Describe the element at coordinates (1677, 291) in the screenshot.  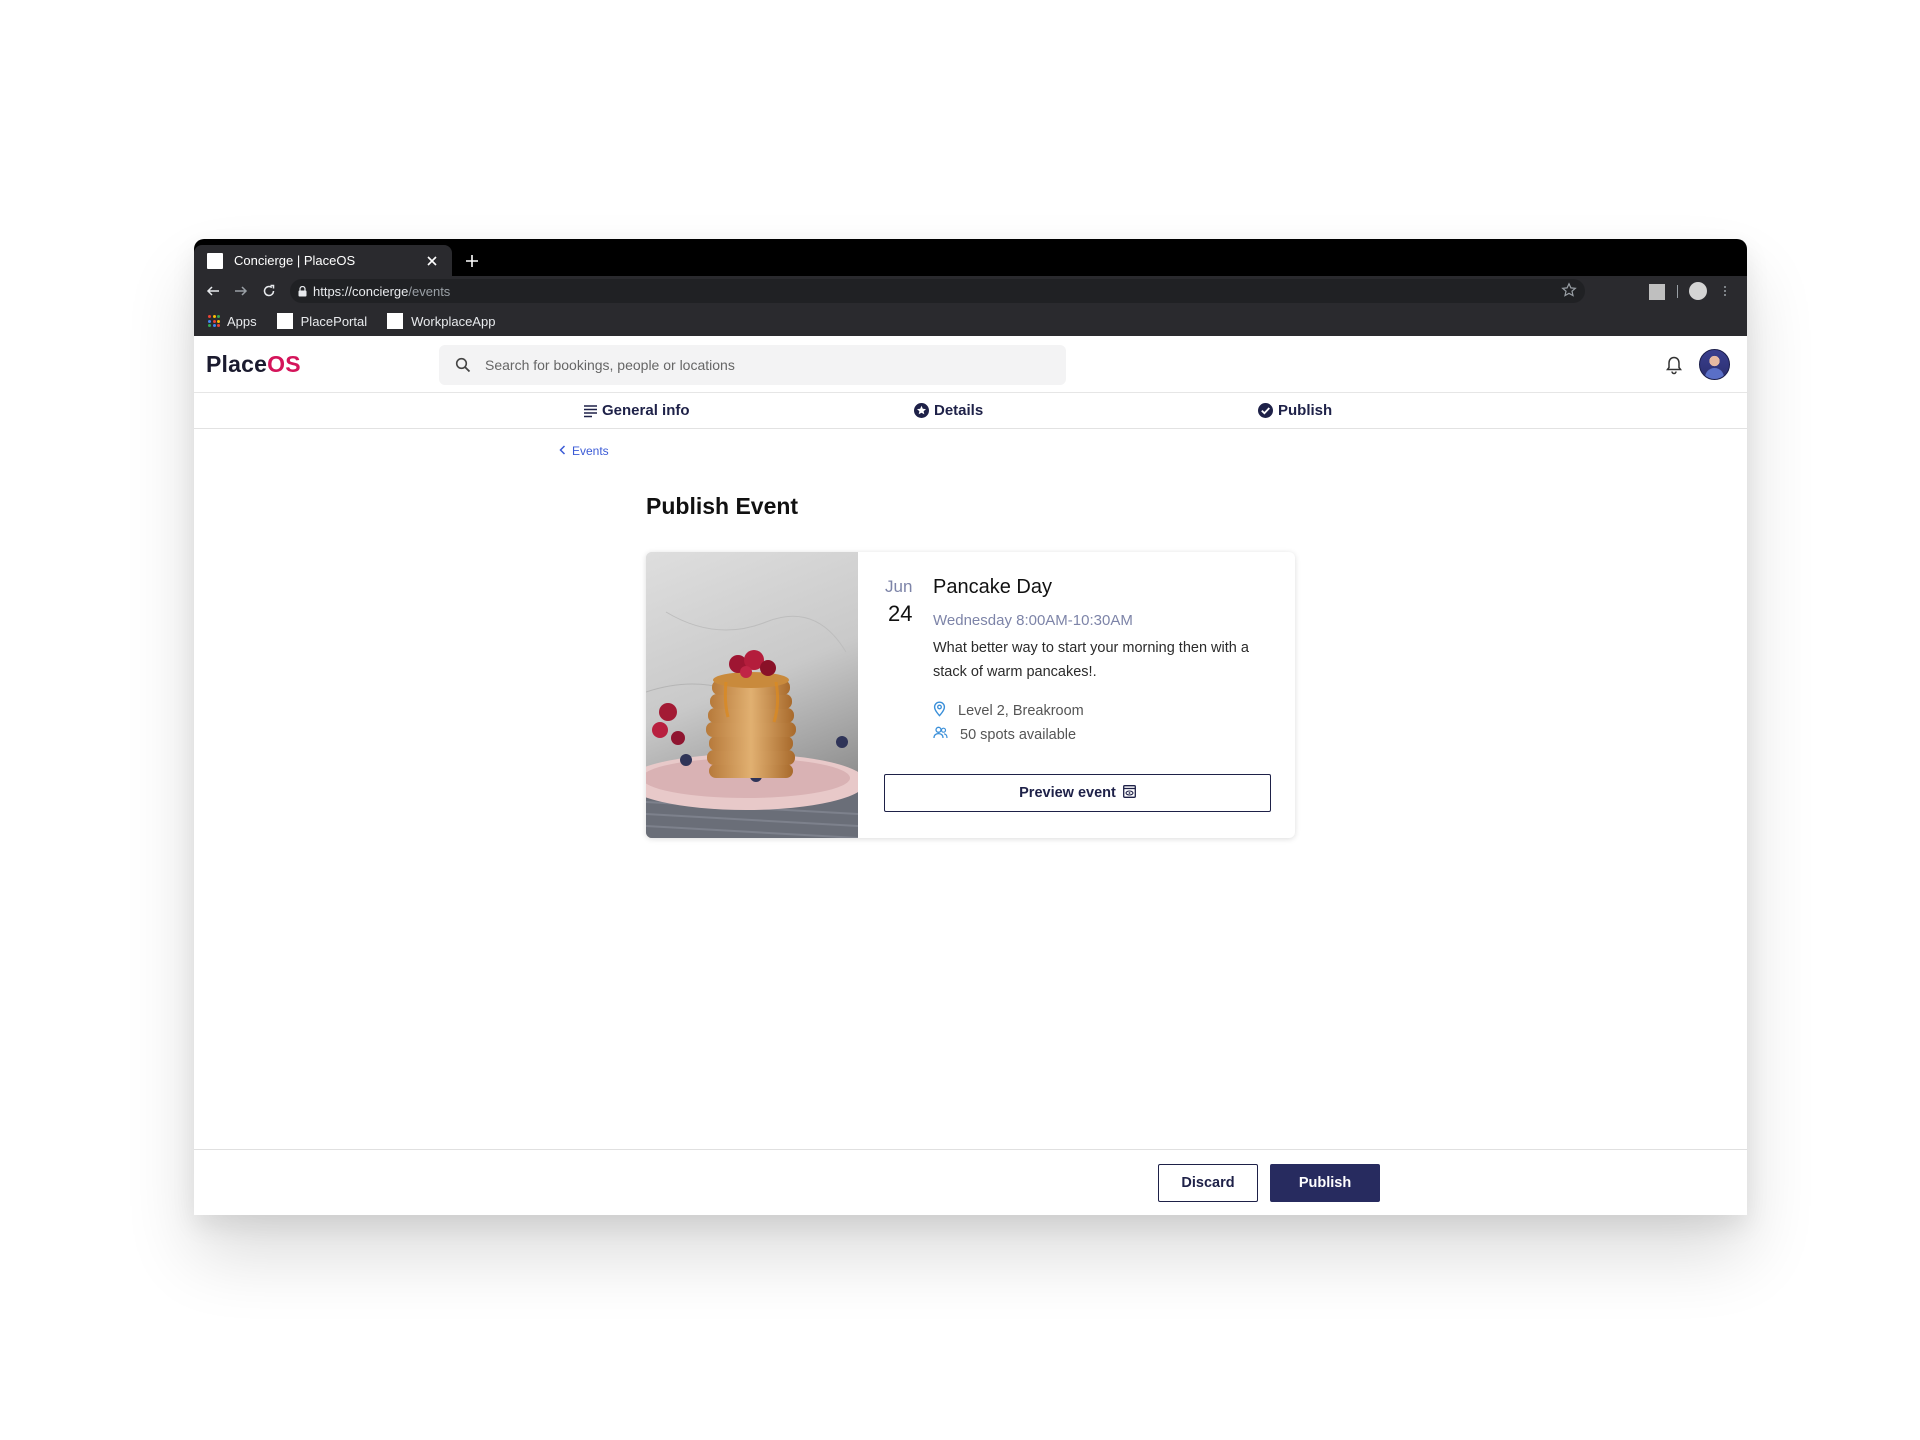
I see `toolbar-divider` at that location.